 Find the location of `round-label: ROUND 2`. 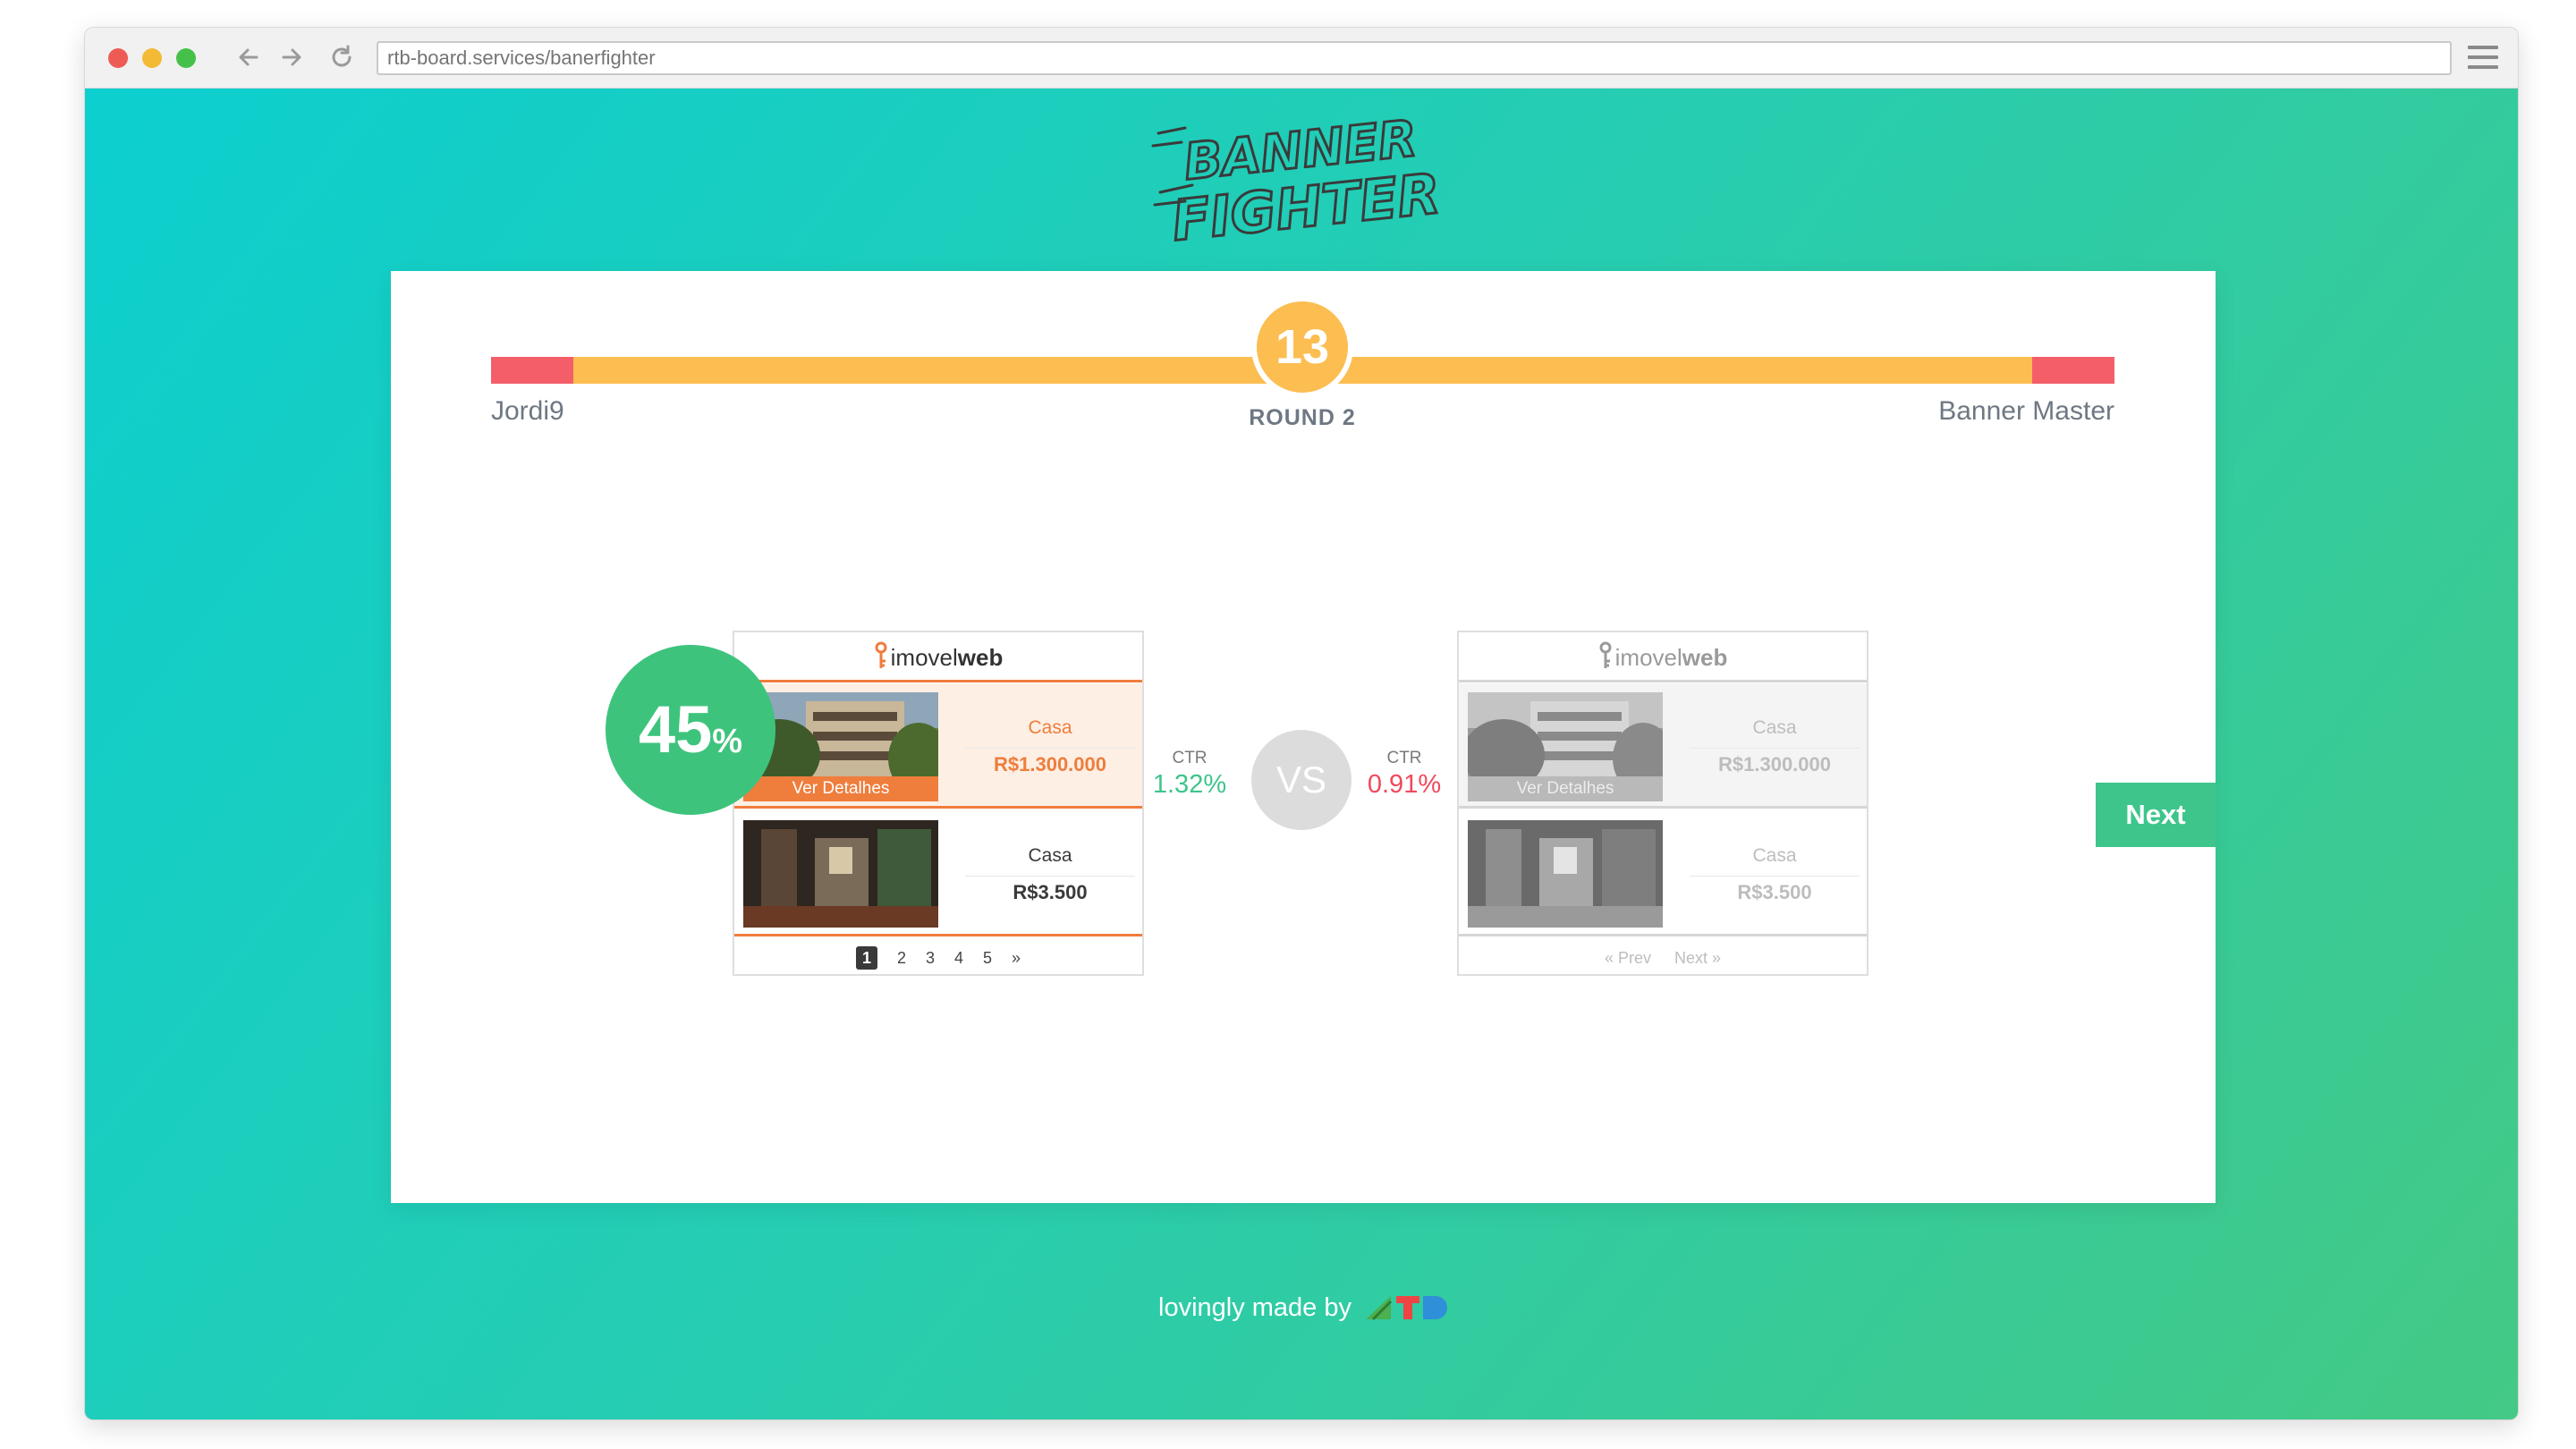

round-label: ROUND 2 is located at coordinates (1302, 417).